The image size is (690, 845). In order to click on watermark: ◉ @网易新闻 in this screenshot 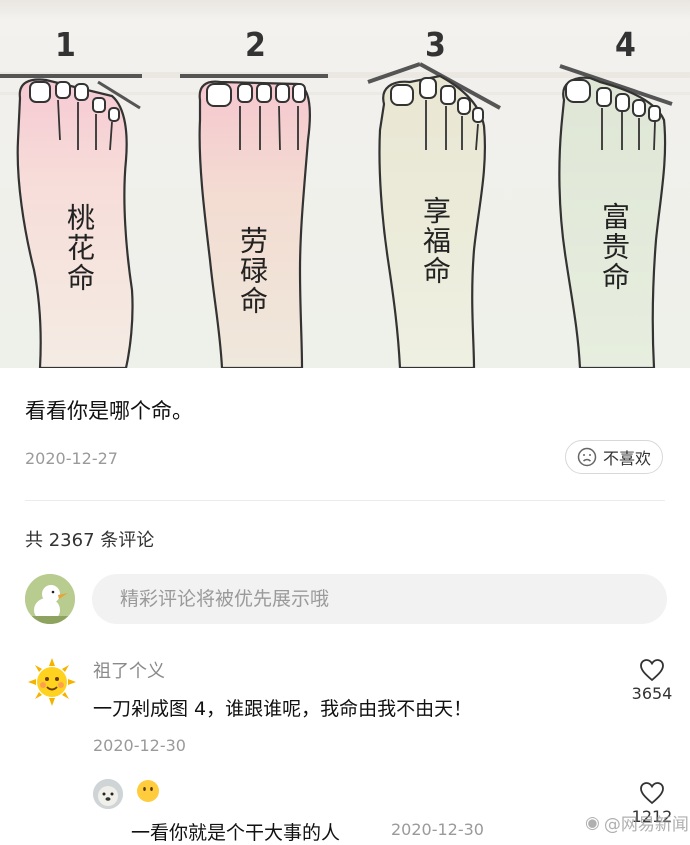, I will do `click(637, 823)`.